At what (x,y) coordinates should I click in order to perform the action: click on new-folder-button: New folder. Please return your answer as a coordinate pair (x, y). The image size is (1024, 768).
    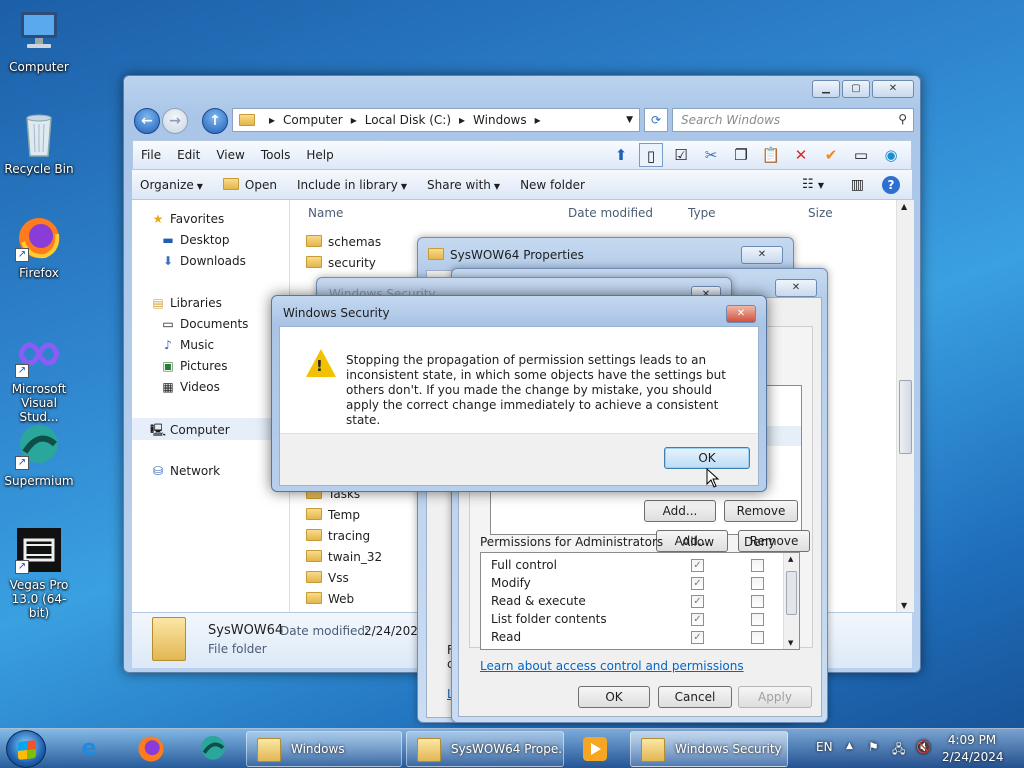
    Looking at the image, I should click on (552, 185).